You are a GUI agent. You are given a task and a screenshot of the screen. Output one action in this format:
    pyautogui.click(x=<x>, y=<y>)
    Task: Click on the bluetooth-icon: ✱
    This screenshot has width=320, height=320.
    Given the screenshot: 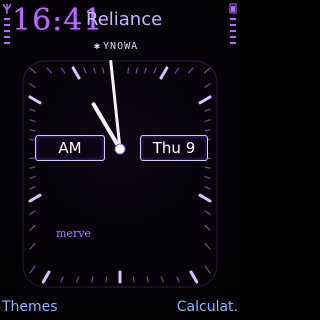 What is the action you would take?
    pyautogui.click(x=98, y=46)
    